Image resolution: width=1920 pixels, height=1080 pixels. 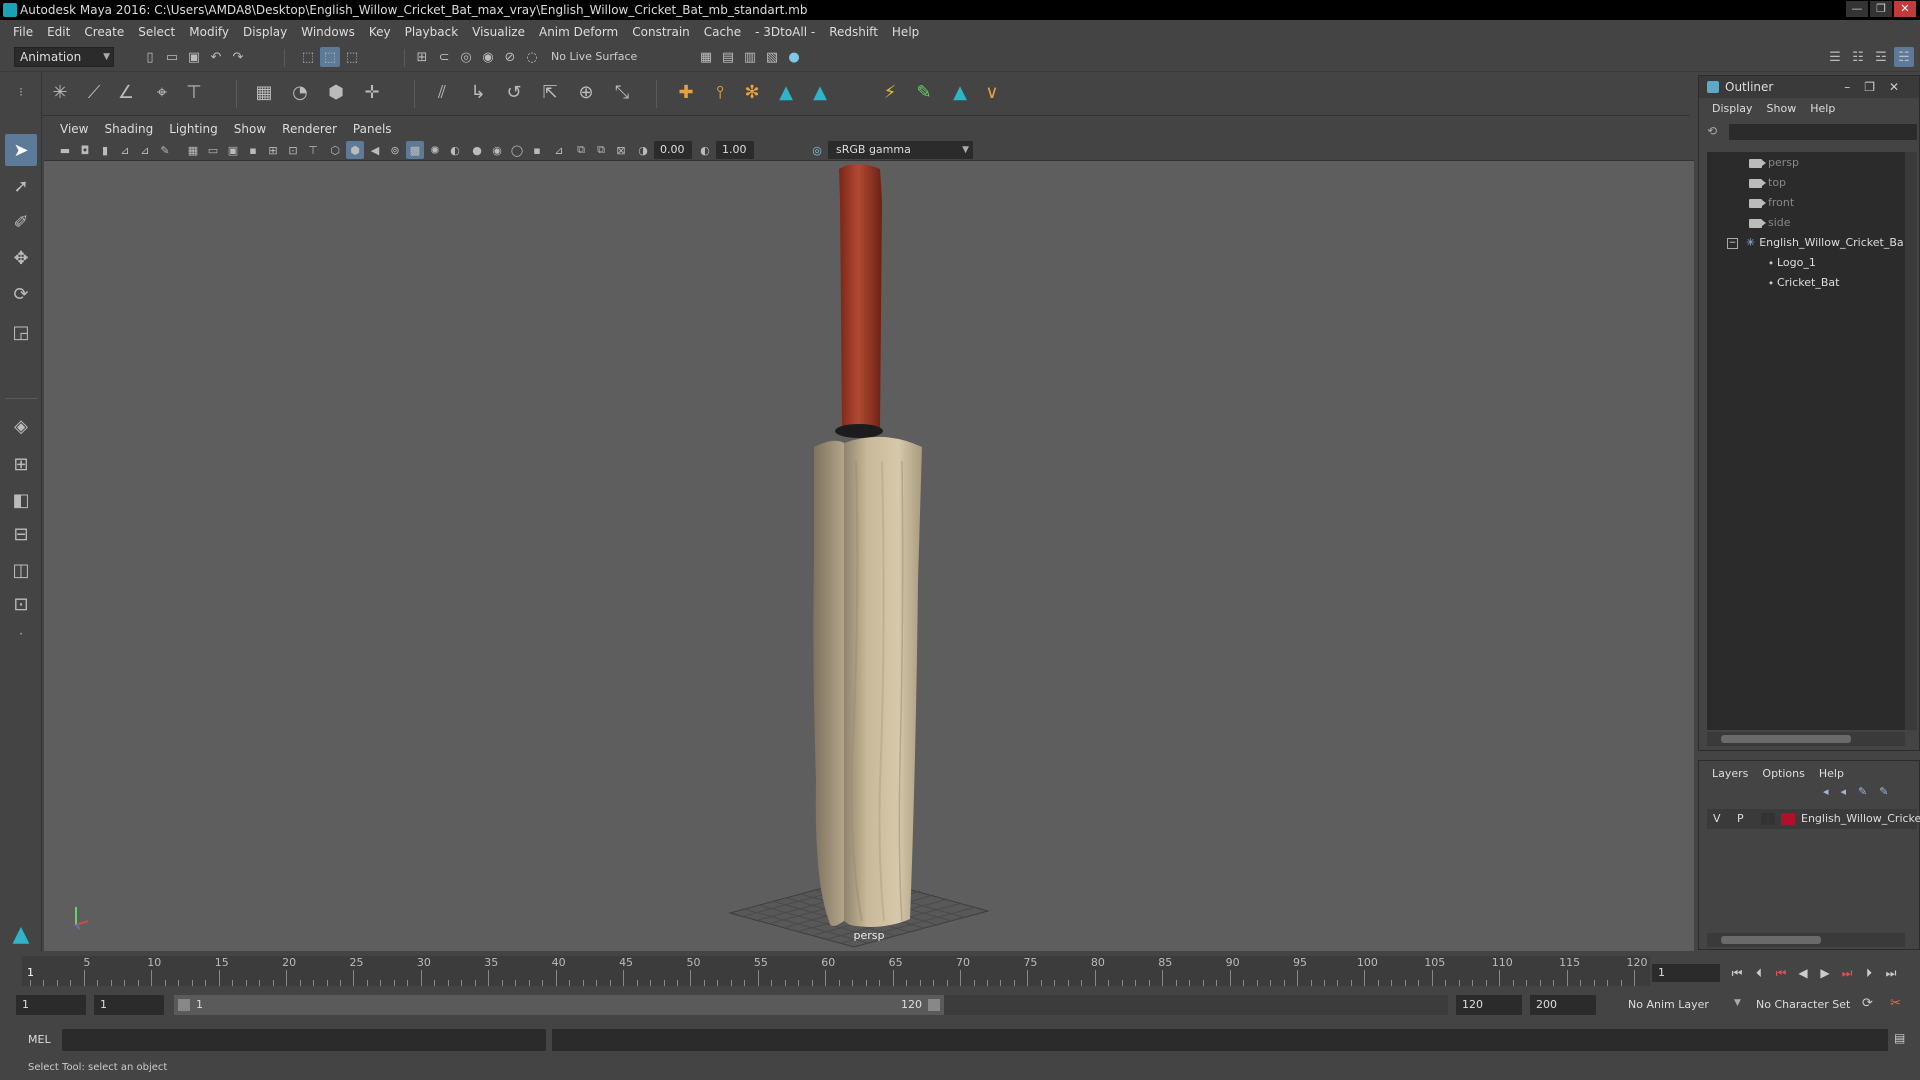 I want to click on cluster-icon: ◔, so click(x=300, y=92).